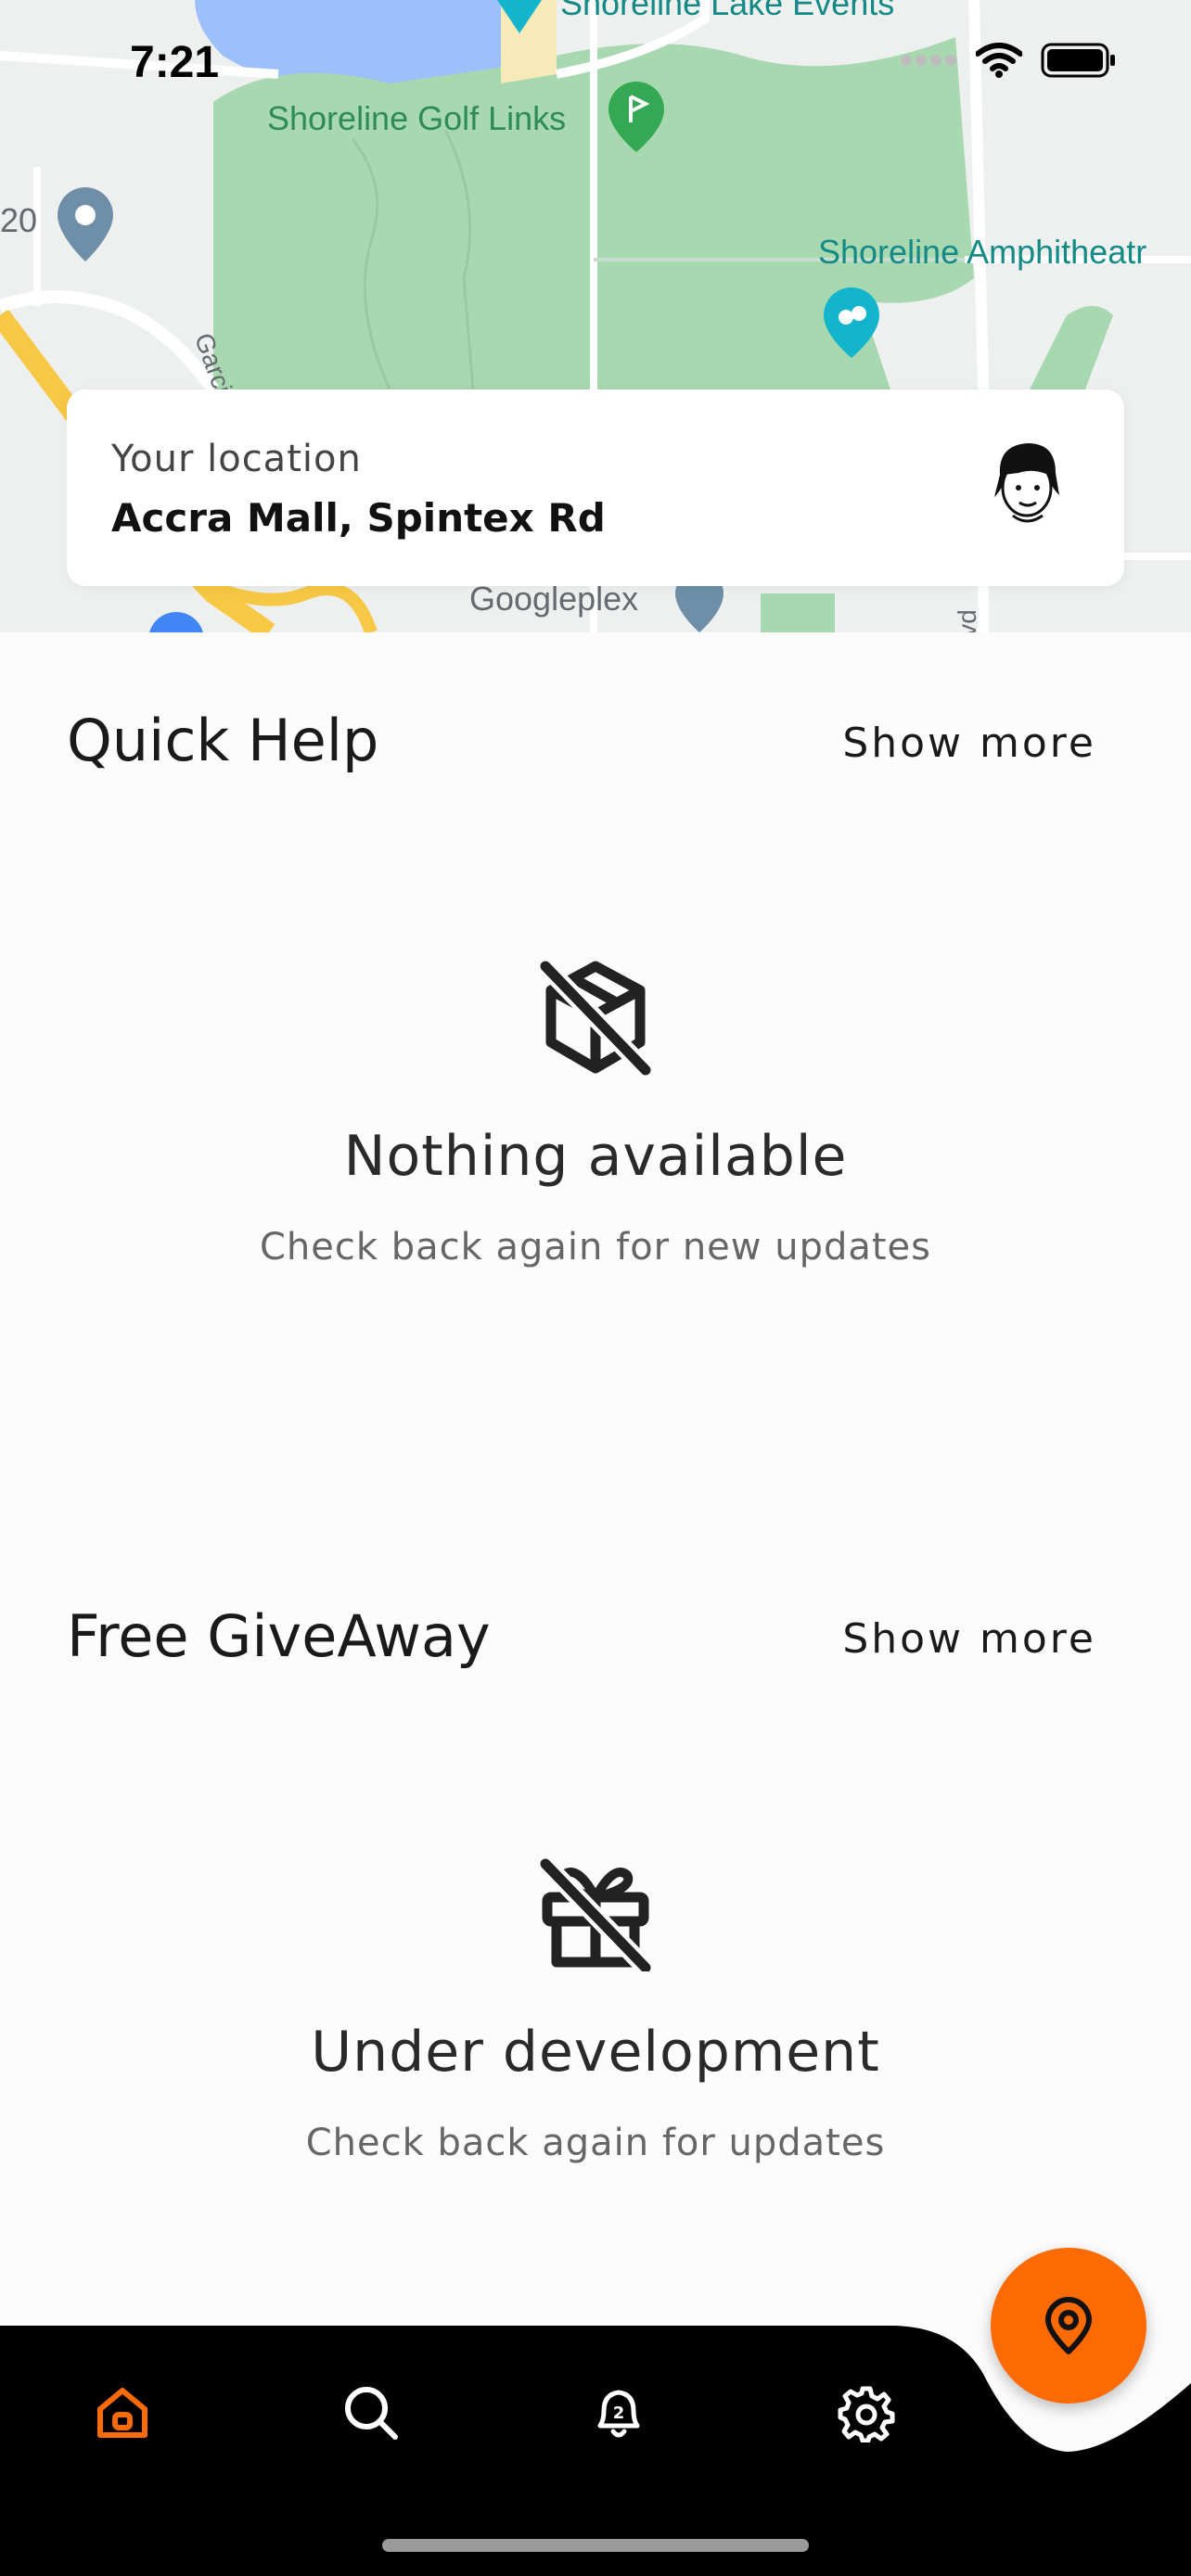  I want to click on search-icon, so click(372, 2413).